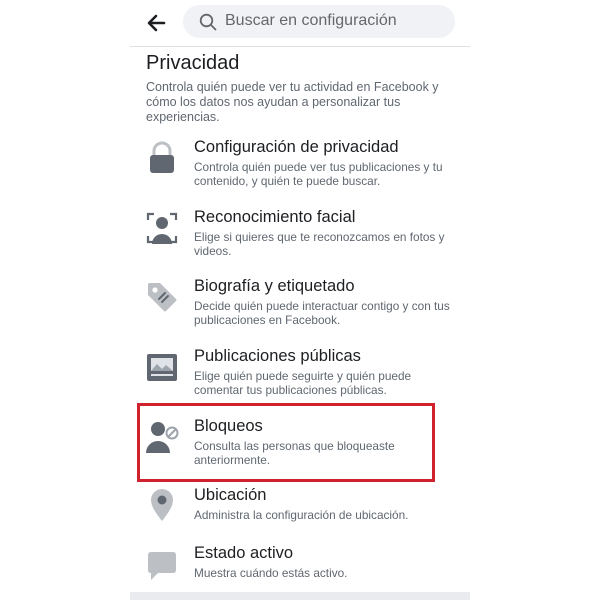 This screenshot has height=600, width=600. Describe the element at coordinates (300, 596) in the screenshot. I see `bottom-divider` at that location.